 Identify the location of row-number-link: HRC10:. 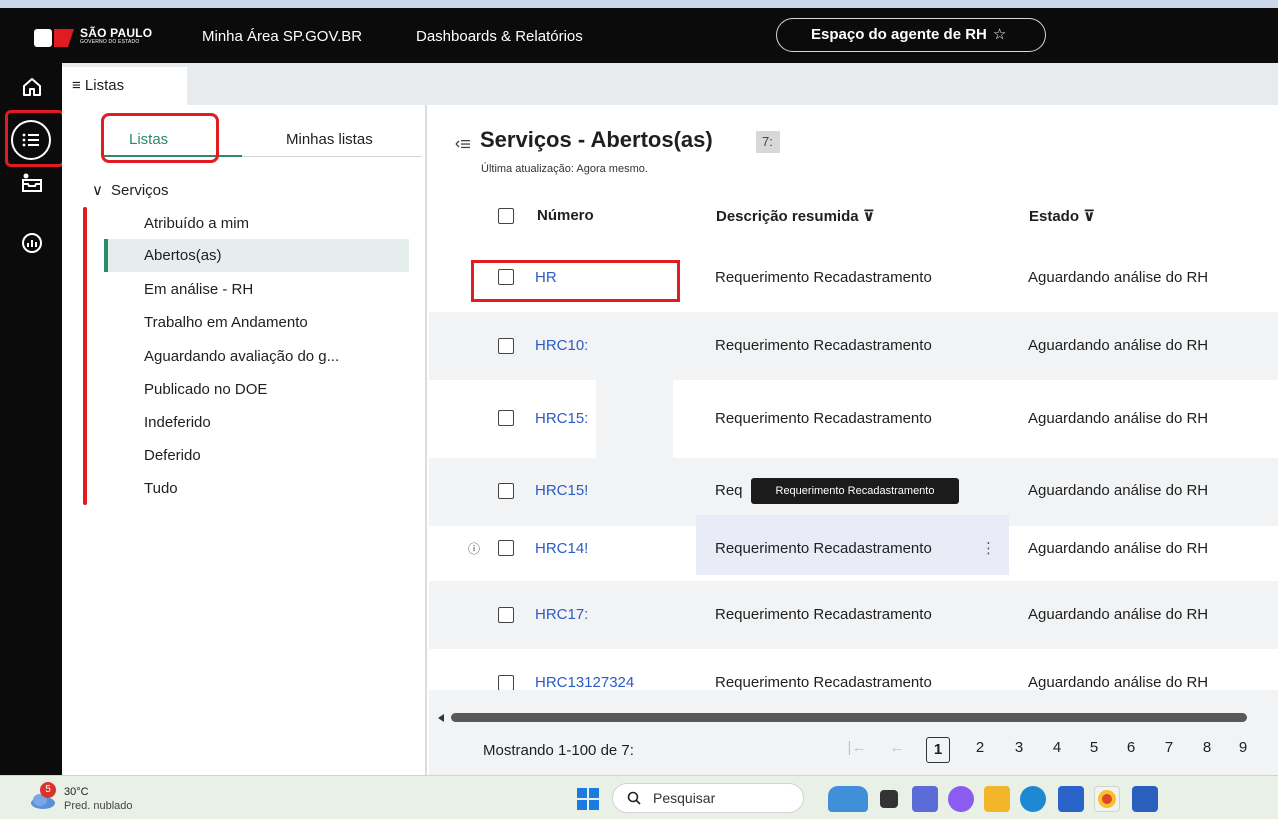
(561, 345).